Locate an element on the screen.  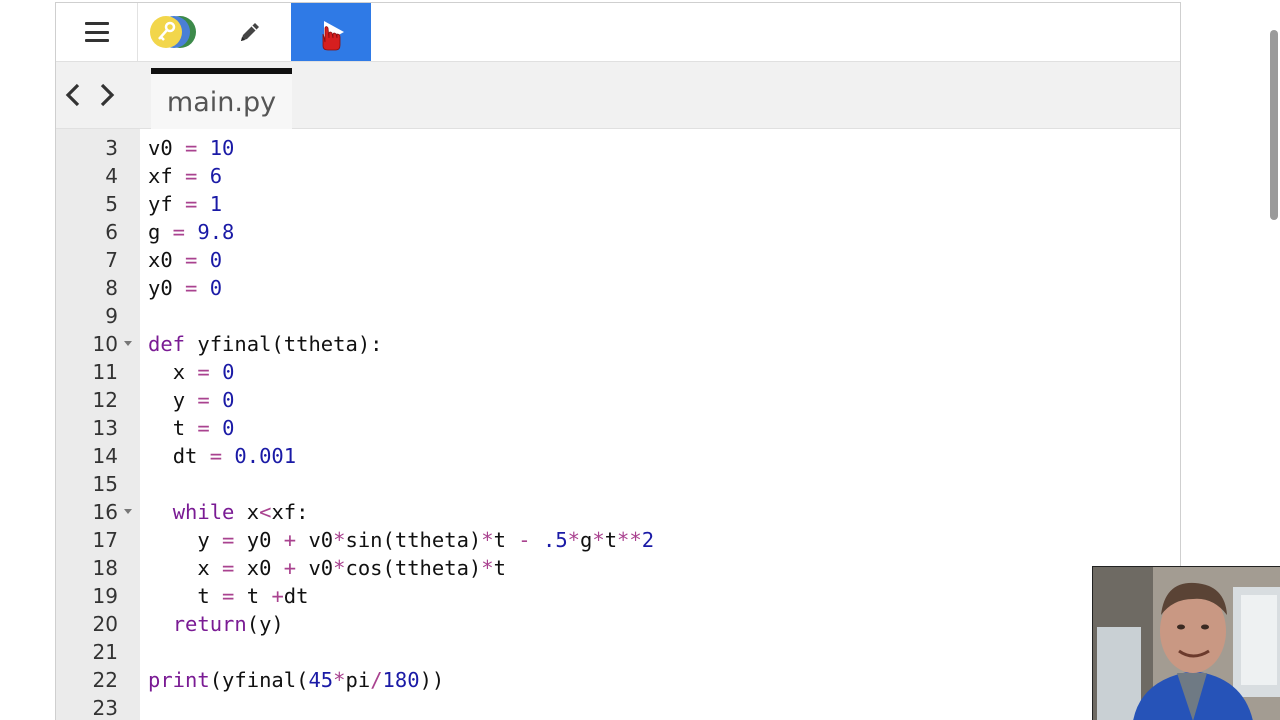
code-token: 0.001 is located at coordinates (265, 456).